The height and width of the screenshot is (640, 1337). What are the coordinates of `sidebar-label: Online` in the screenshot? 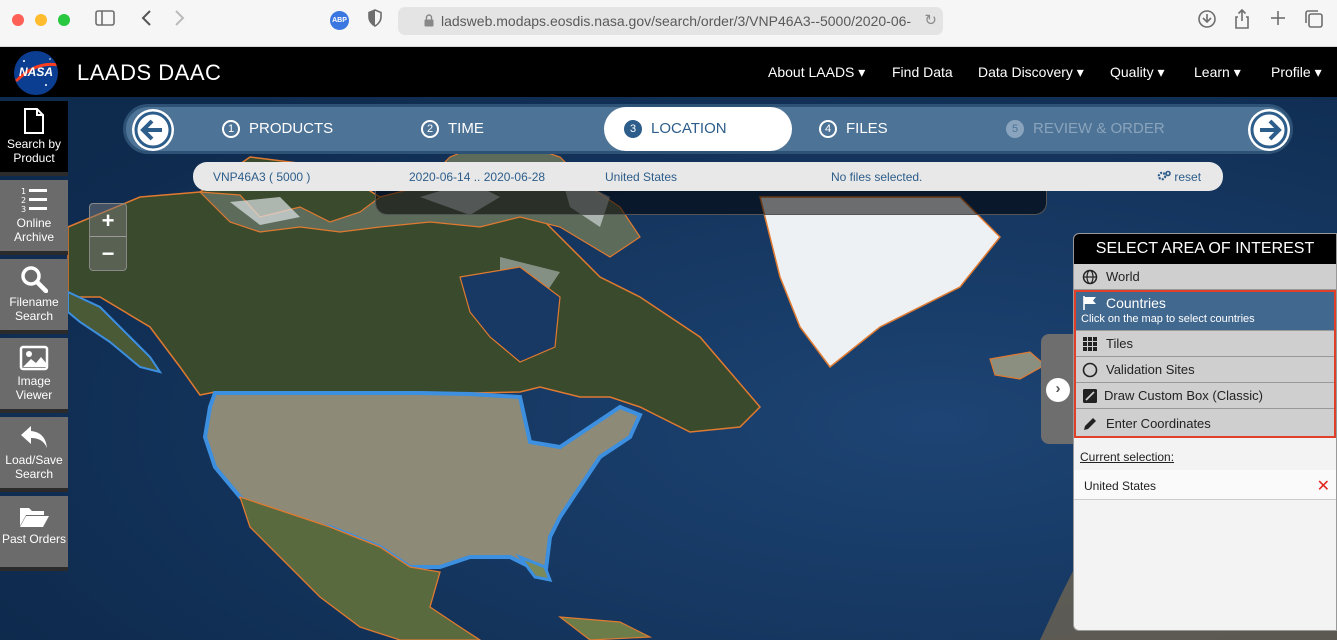 It's located at (34, 223).